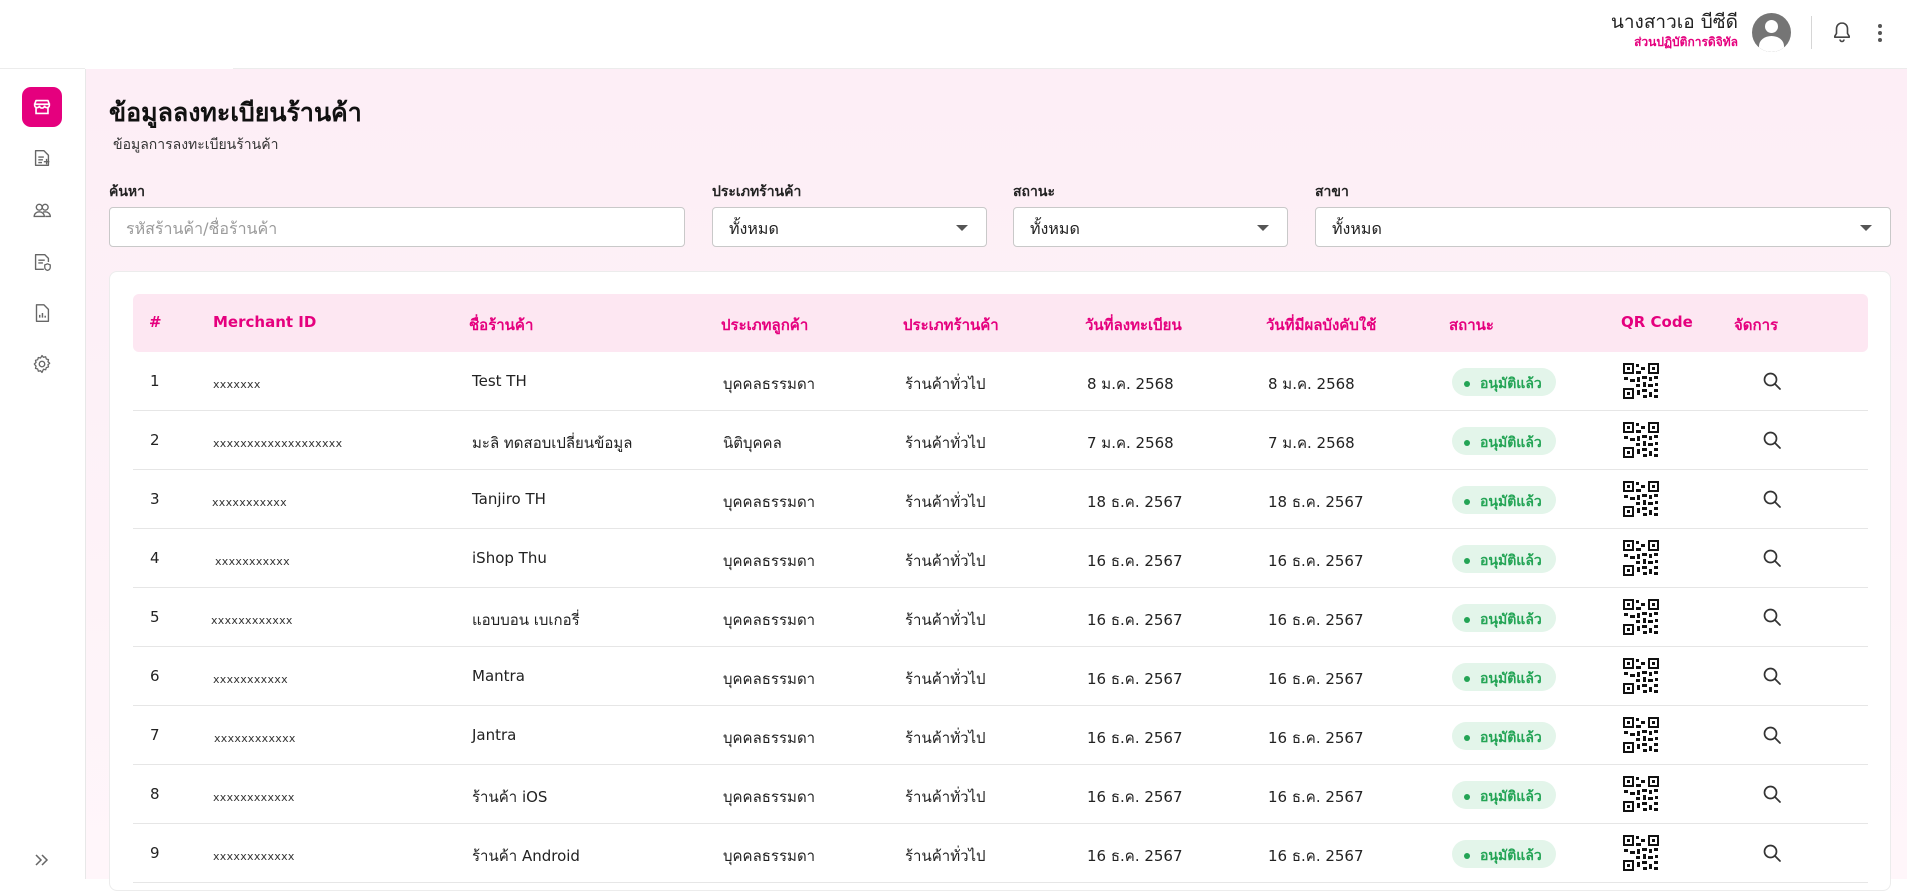 The height and width of the screenshot is (891, 1907). I want to click on column-header-status: สถานะ, so click(1471, 325).